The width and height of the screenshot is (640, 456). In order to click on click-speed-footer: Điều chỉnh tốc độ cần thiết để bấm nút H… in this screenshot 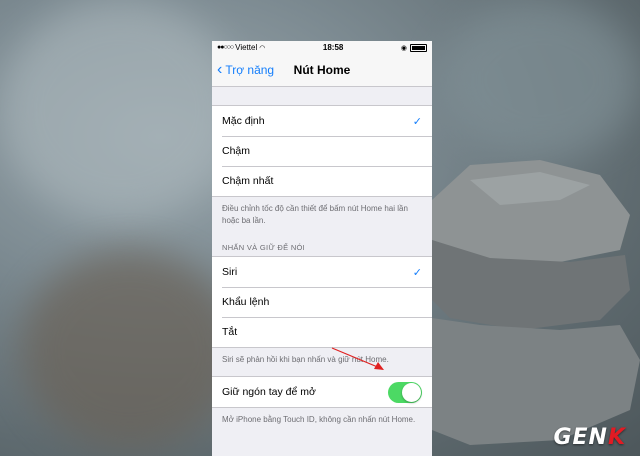, I will do `click(315, 214)`.